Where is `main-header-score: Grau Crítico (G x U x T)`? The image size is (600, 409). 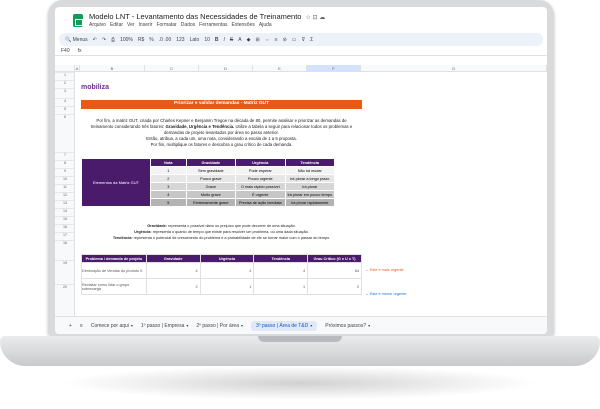 main-header-score: Grau Crítico (G x U x T) is located at coordinates (334, 258).